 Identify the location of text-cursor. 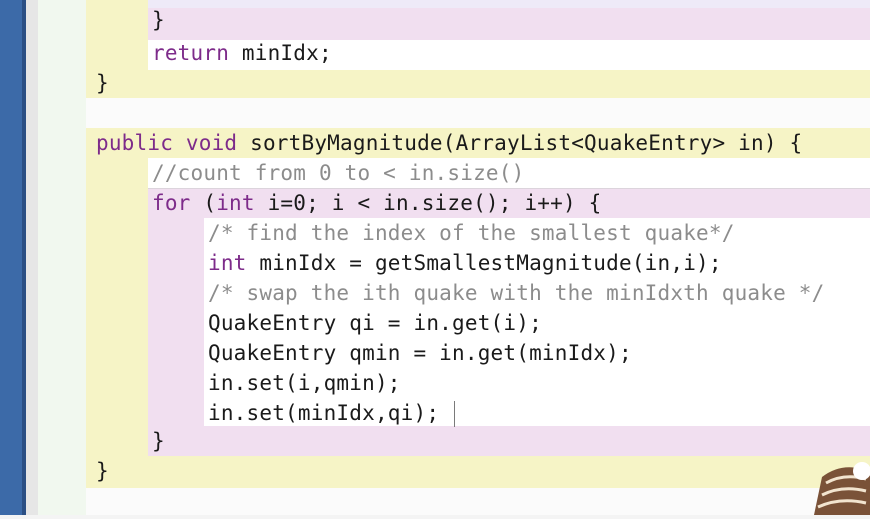
(454, 414).